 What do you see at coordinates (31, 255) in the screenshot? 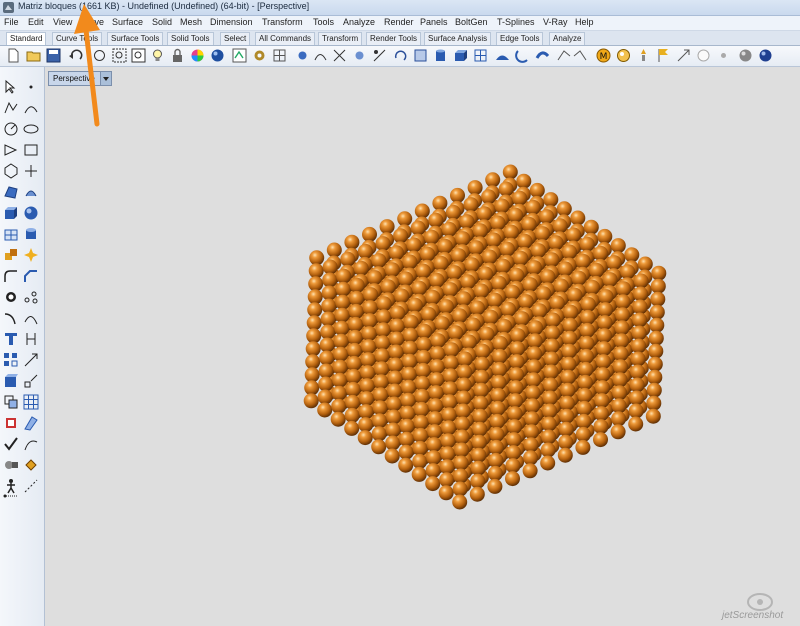
I see `explode-icon` at bounding box center [31, 255].